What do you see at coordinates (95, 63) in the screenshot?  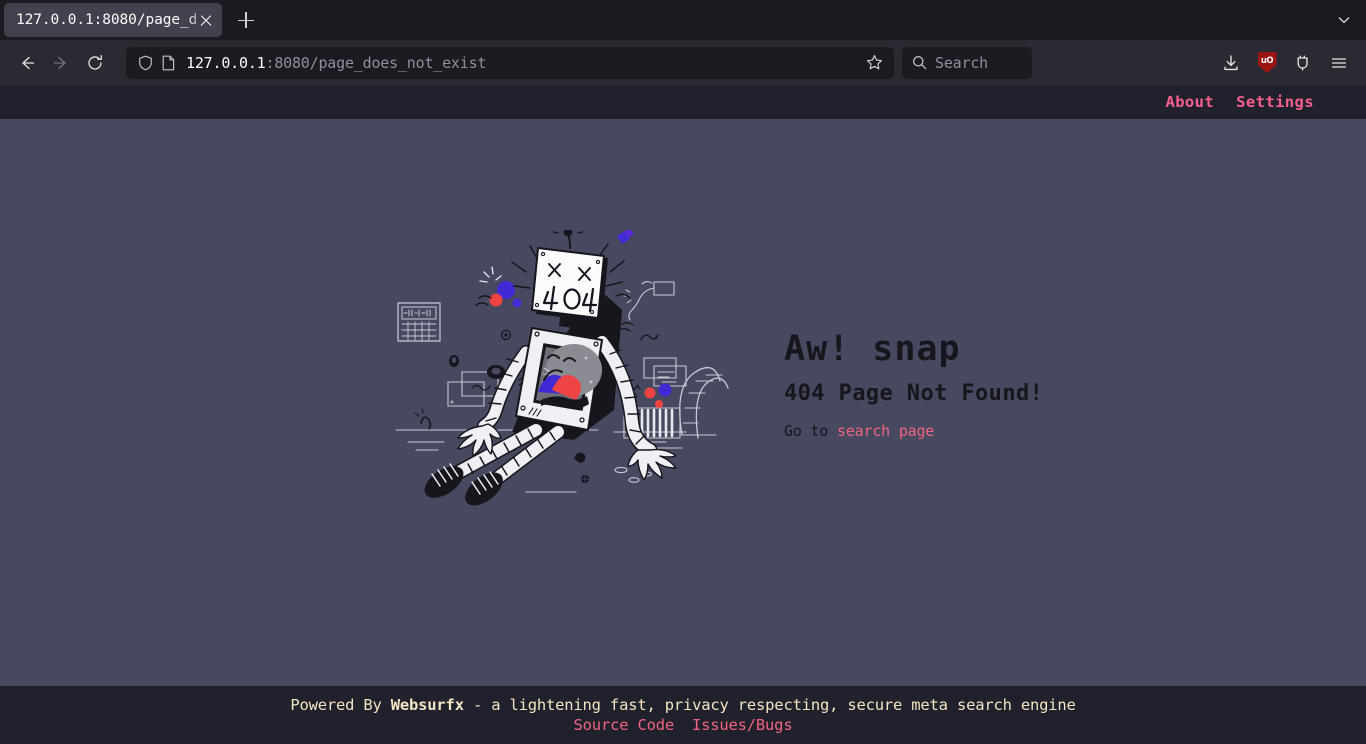 I see `reload-icon` at bounding box center [95, 63].